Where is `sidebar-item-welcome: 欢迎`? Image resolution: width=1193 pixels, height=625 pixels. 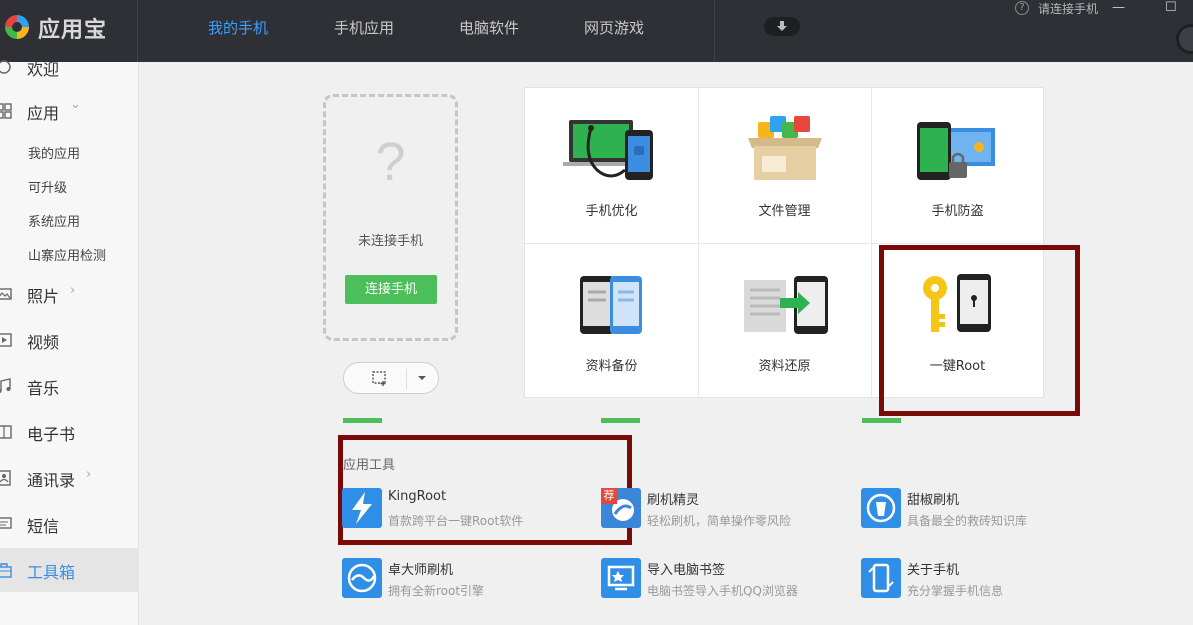
sidebar-item-welcome: 欢迎 is located at coordinates (69, 67).